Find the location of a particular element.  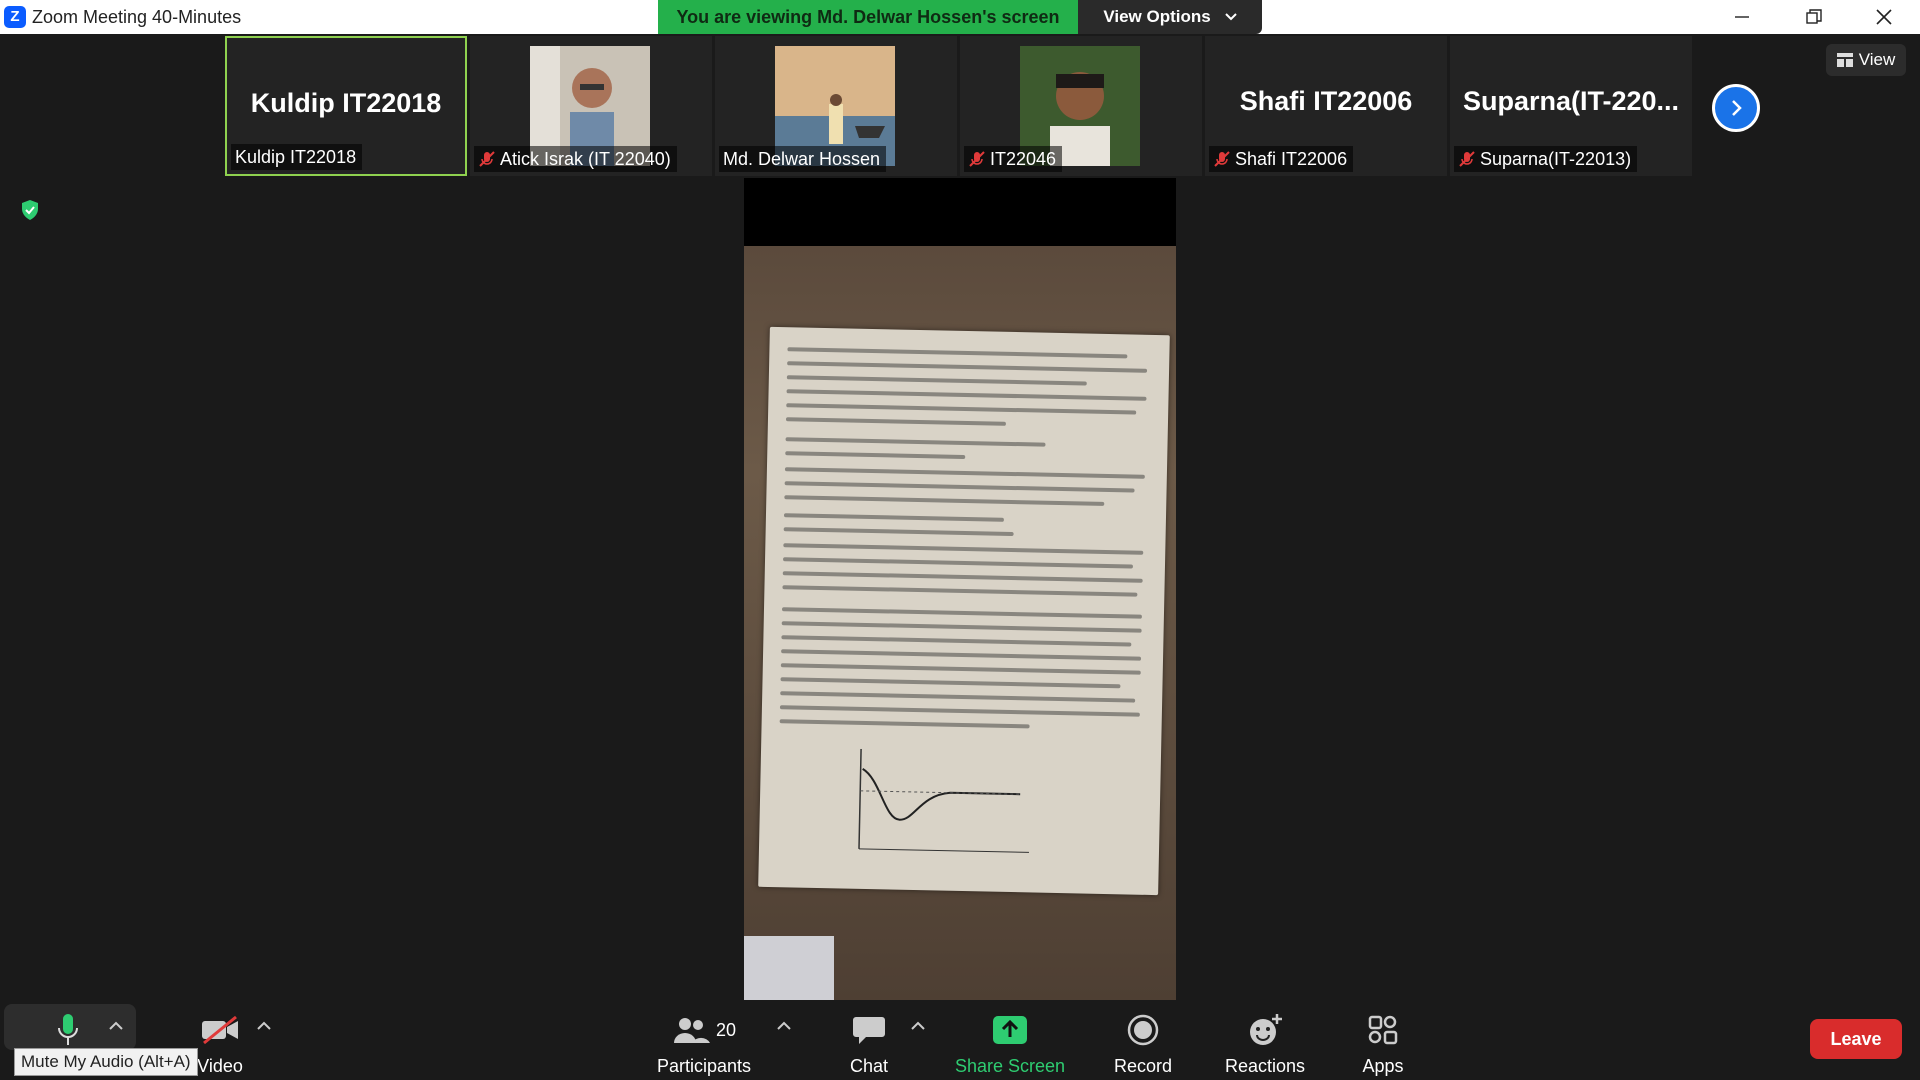

apps-button: Apps is located at coordinates (1383, 1040).